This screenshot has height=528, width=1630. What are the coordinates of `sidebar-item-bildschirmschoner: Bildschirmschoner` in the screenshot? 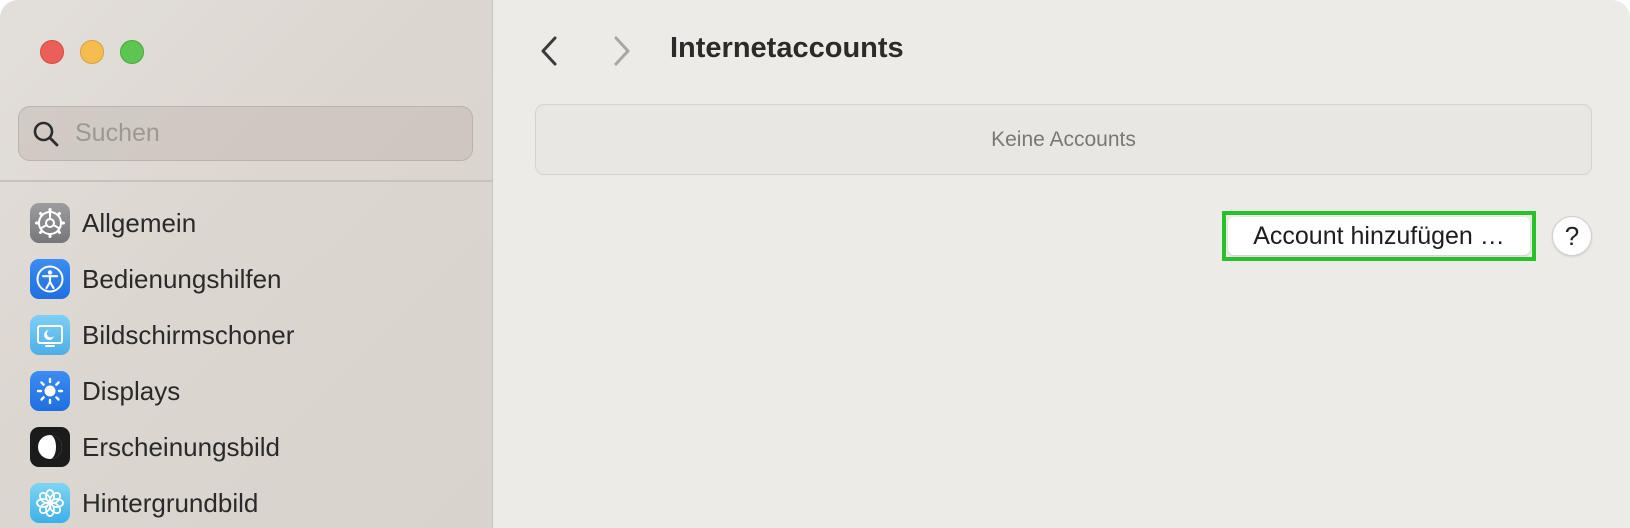 It's located at (162, 335).